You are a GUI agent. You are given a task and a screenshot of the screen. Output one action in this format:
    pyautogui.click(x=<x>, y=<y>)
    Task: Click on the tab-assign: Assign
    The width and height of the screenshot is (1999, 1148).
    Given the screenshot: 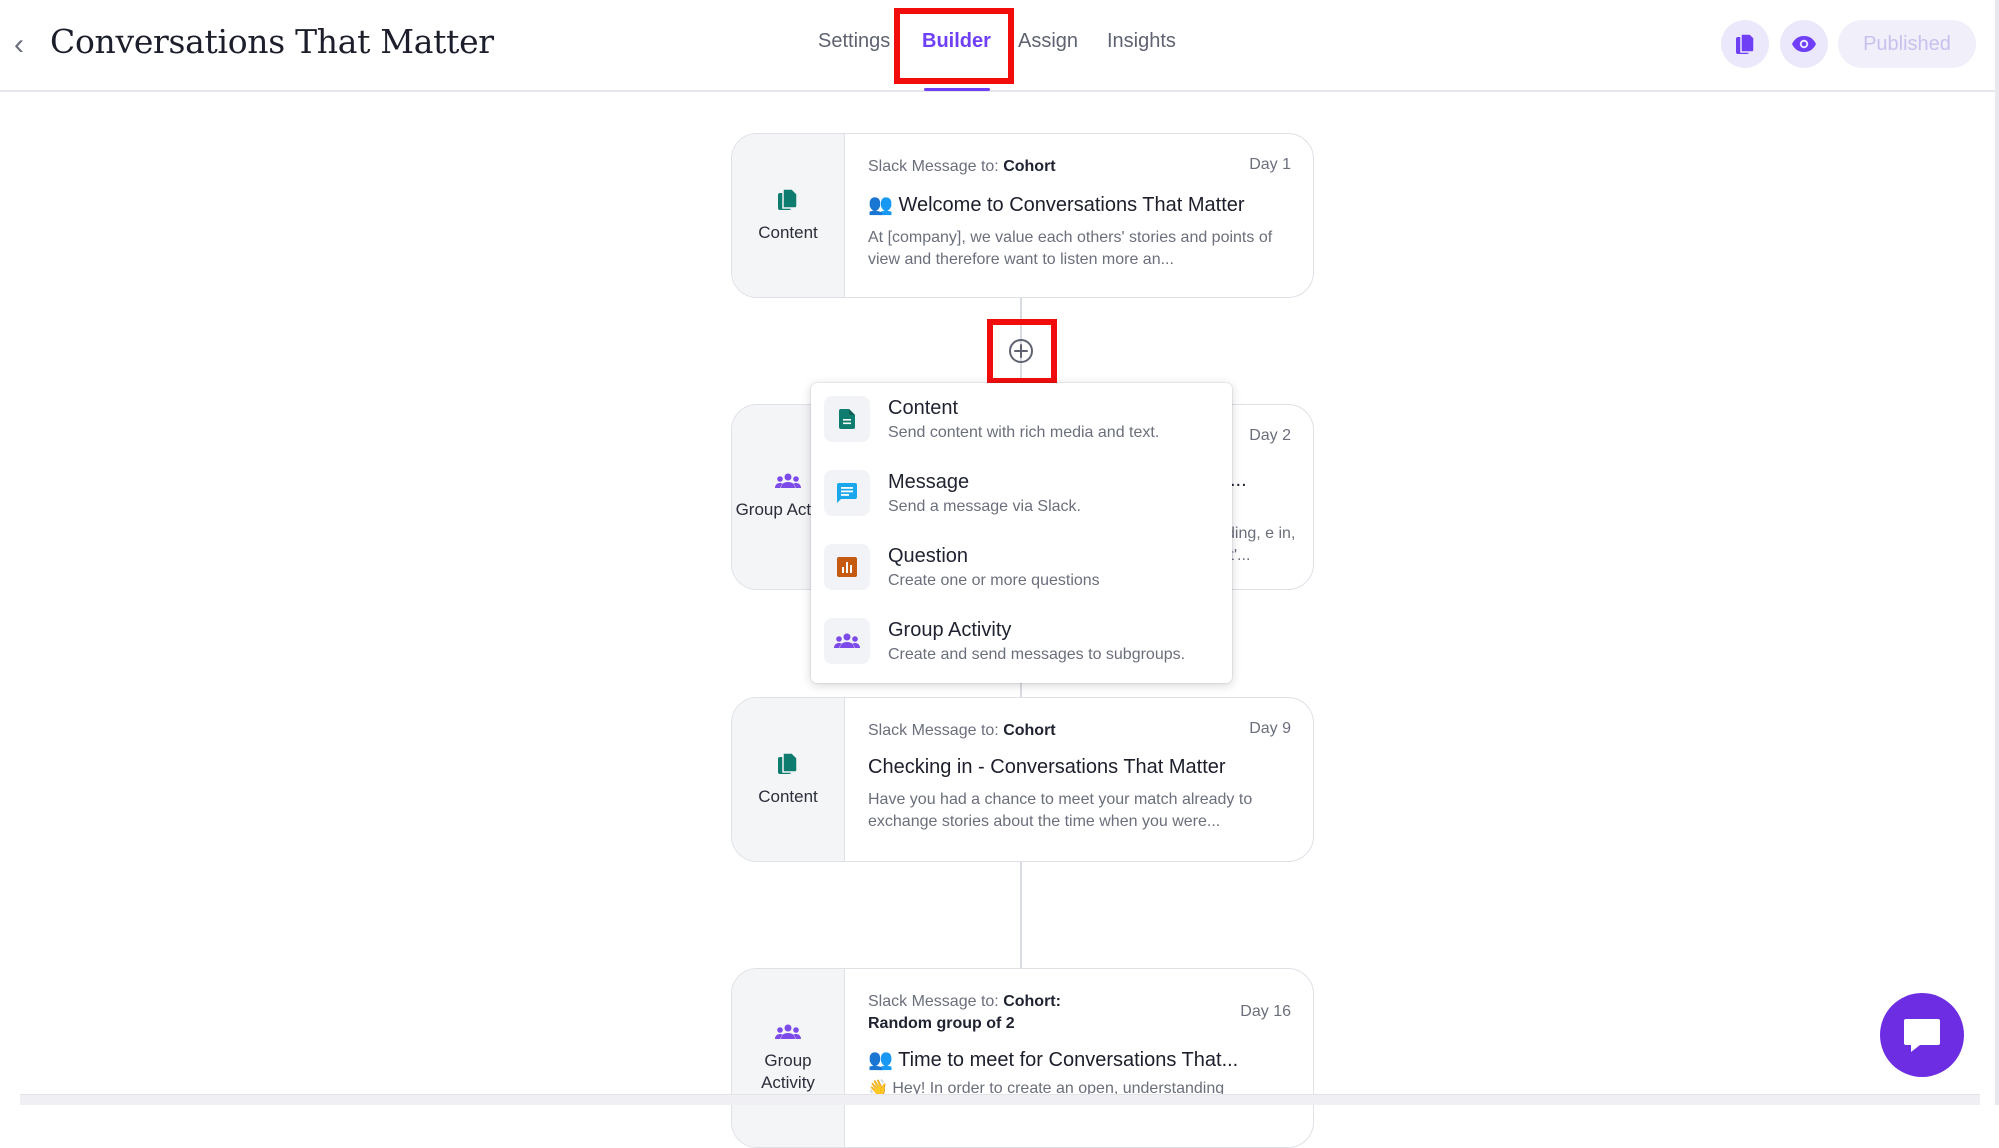 What is the action you would take?
    pyautogui.click(x=1048, y=41)
    